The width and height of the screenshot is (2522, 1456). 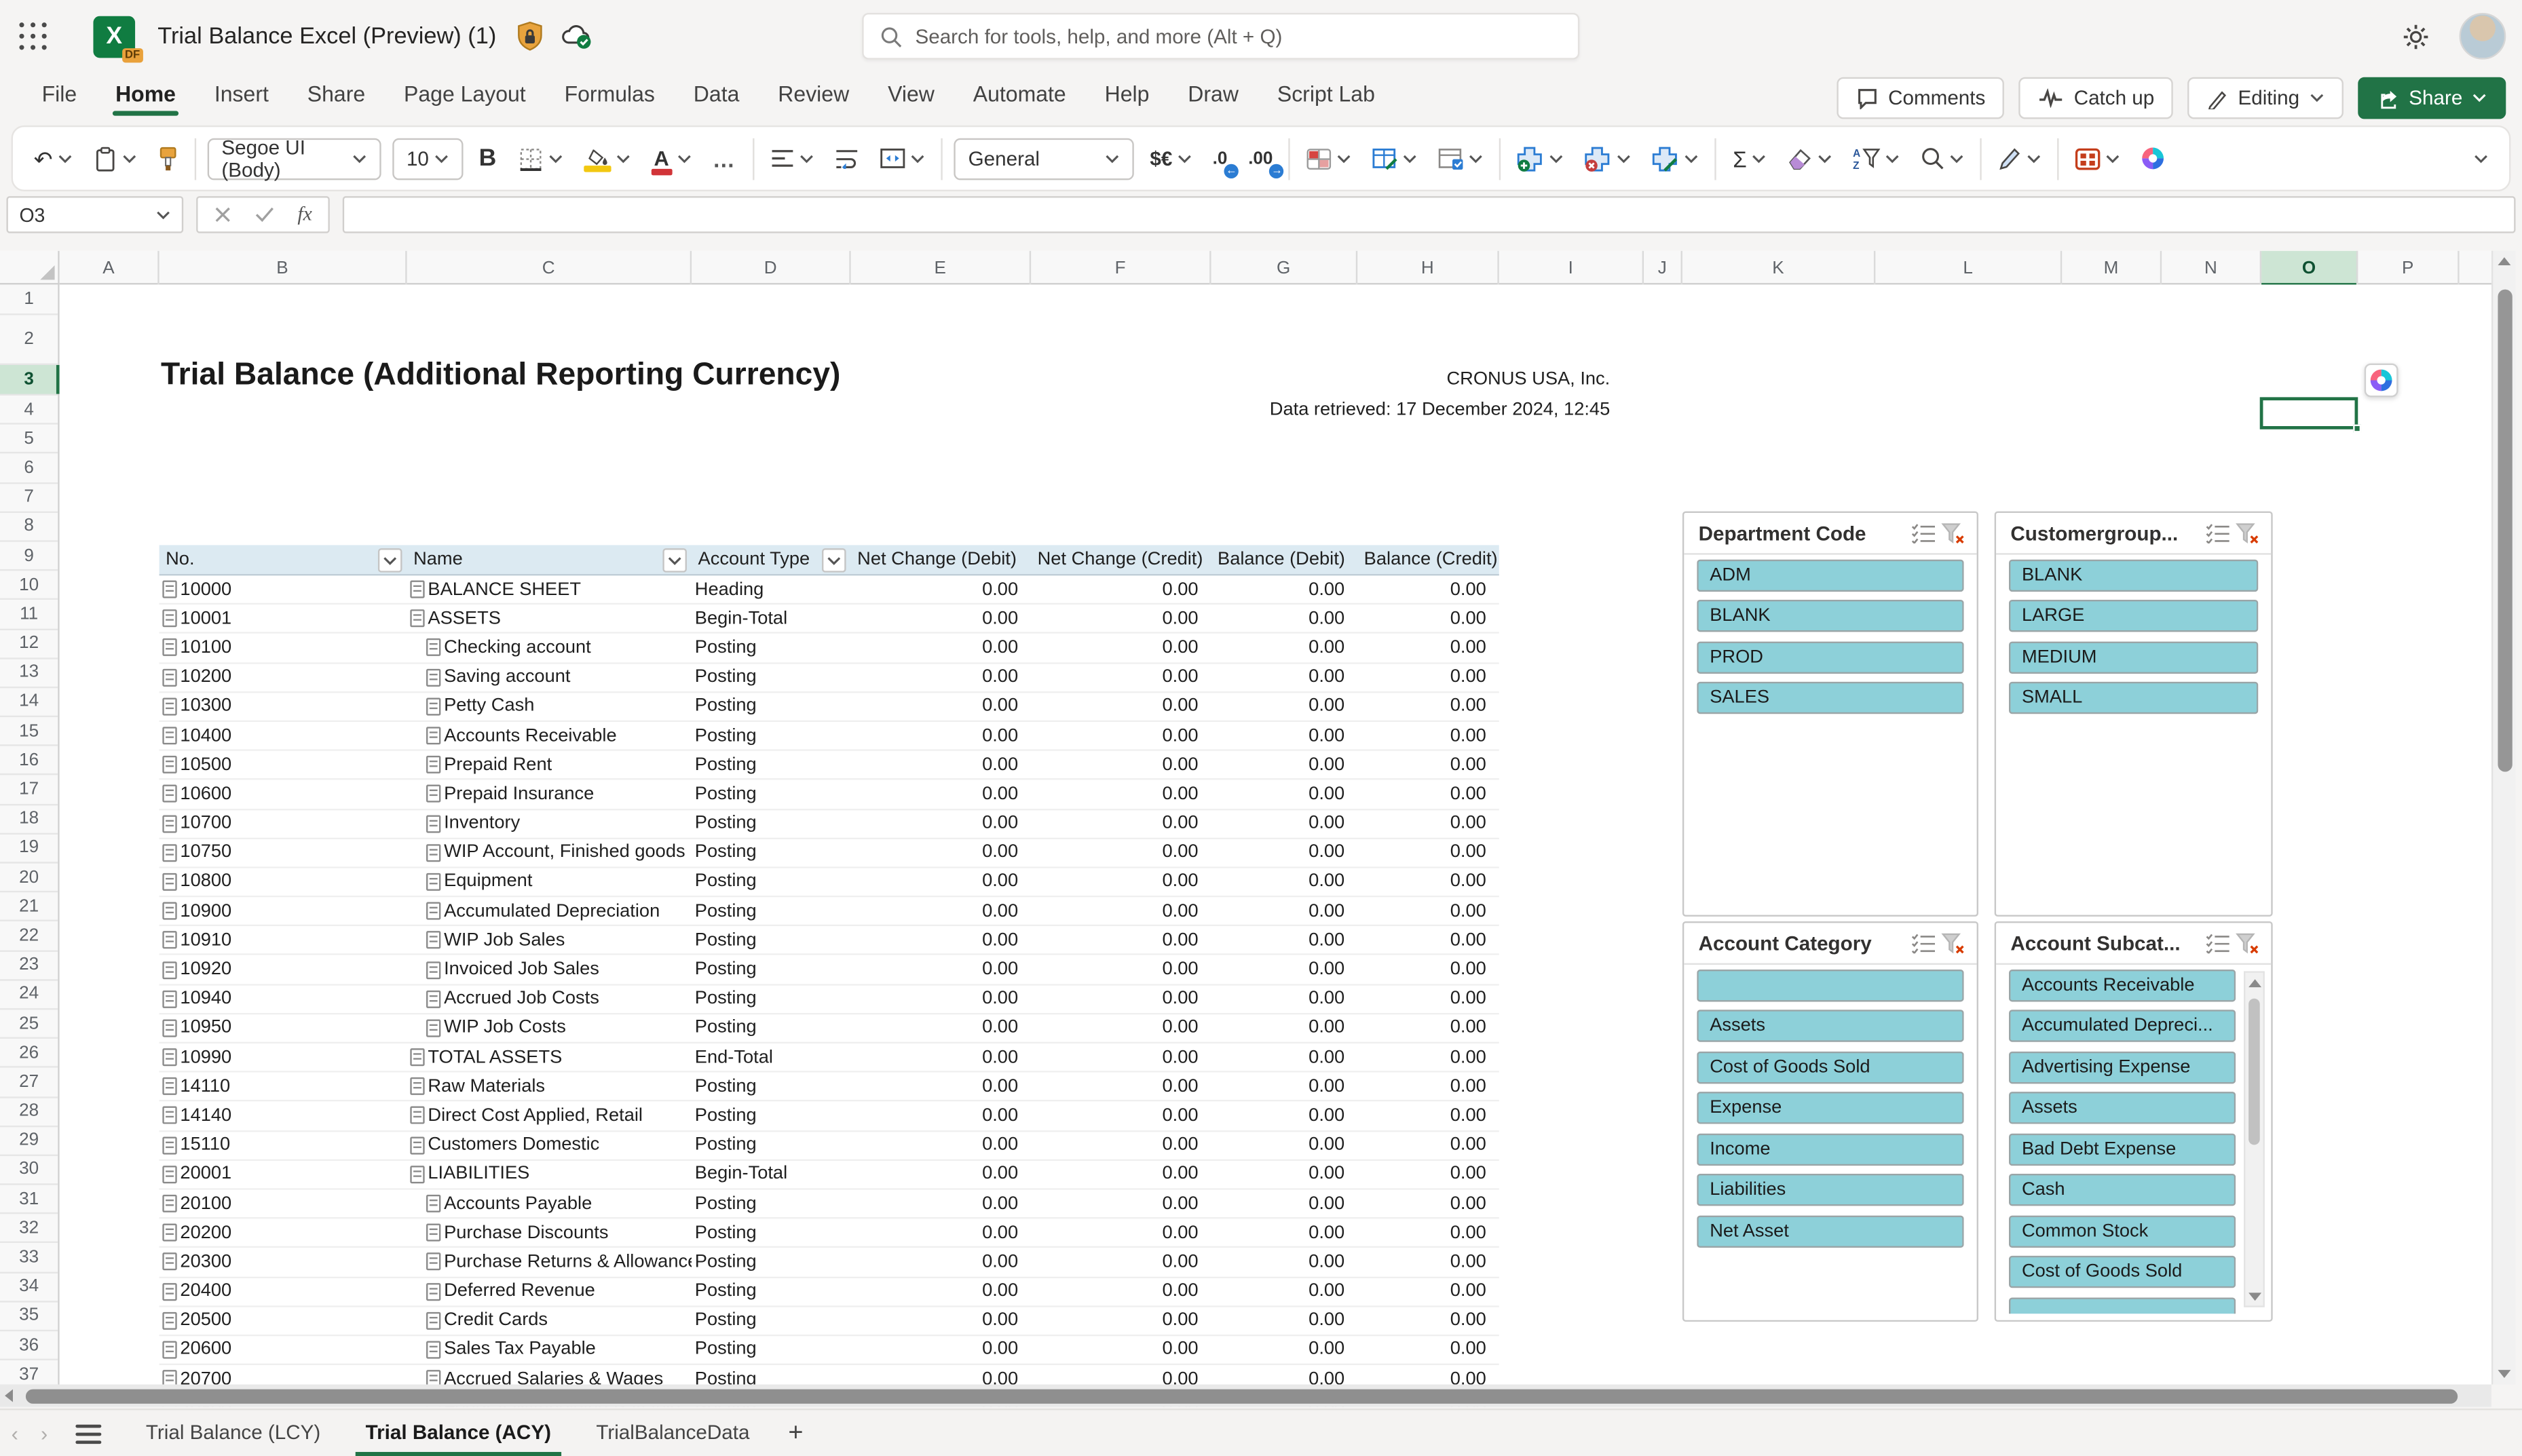 What do you see at coordinates (549, 1233) in the screenshot?
I see `cell-name-20200: Purchase Discounts` at bounding box center [549, 1233].